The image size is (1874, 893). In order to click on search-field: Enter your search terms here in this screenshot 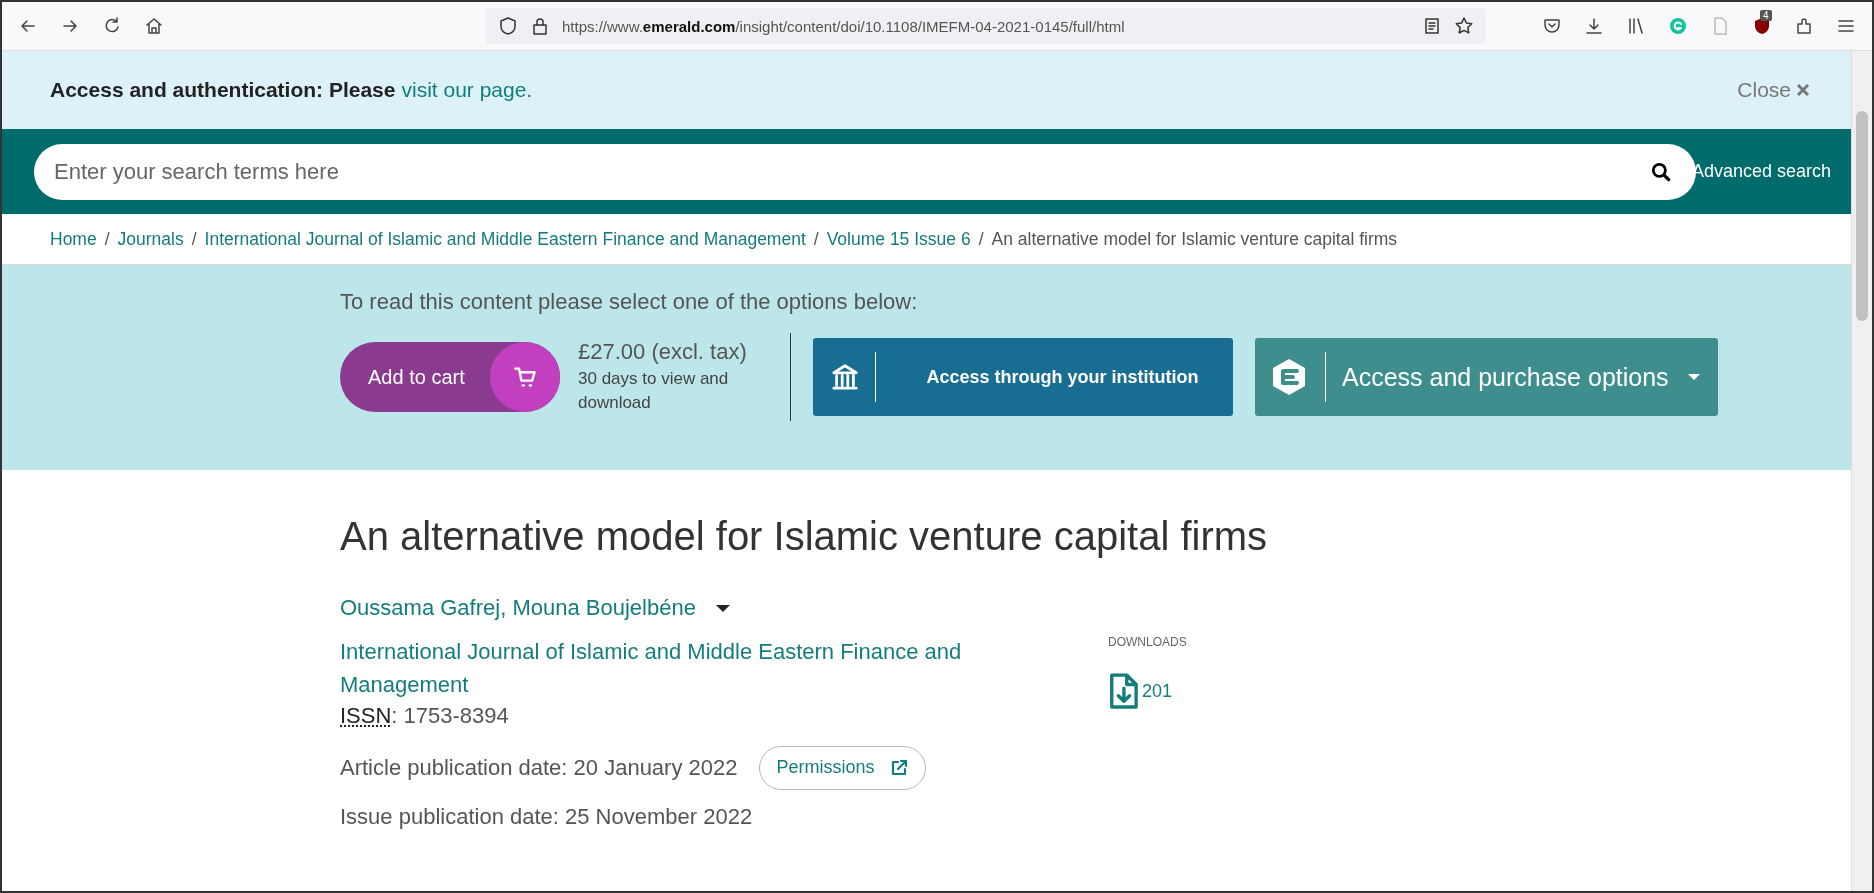, I will do `click(865, 171)`.